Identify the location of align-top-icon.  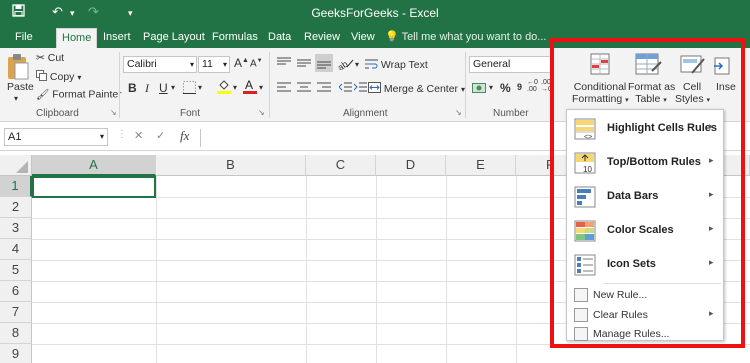
(284, 64).